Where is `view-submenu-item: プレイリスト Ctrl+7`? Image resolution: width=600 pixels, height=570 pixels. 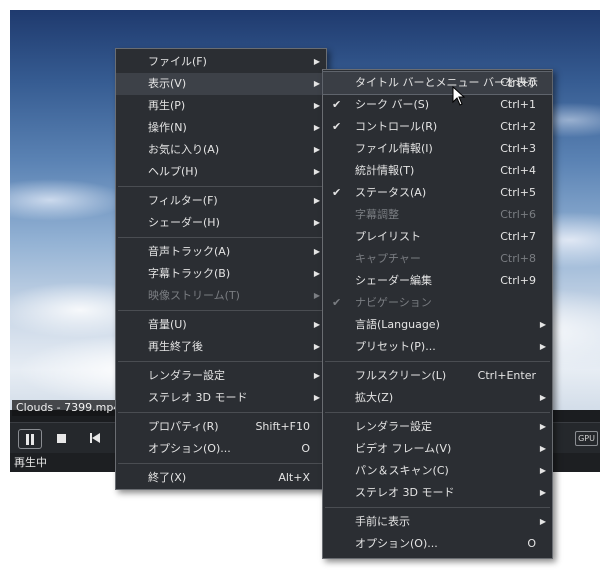 view-submenu-item: プレイリスト Ctrl+7 is located at coordinates (437, 237).